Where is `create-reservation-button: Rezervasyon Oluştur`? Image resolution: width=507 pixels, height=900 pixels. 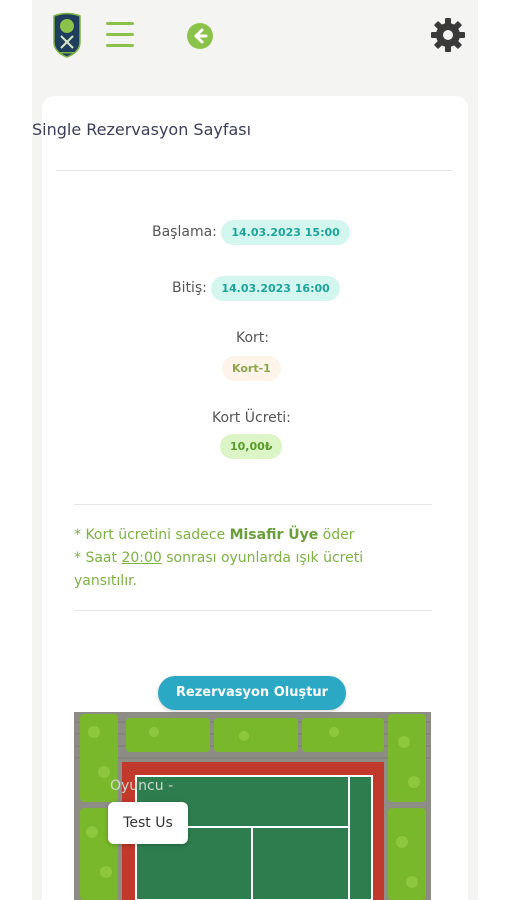
create-reservation-button: Rezervasyon Oluştur is located at coordinates (252, 693).